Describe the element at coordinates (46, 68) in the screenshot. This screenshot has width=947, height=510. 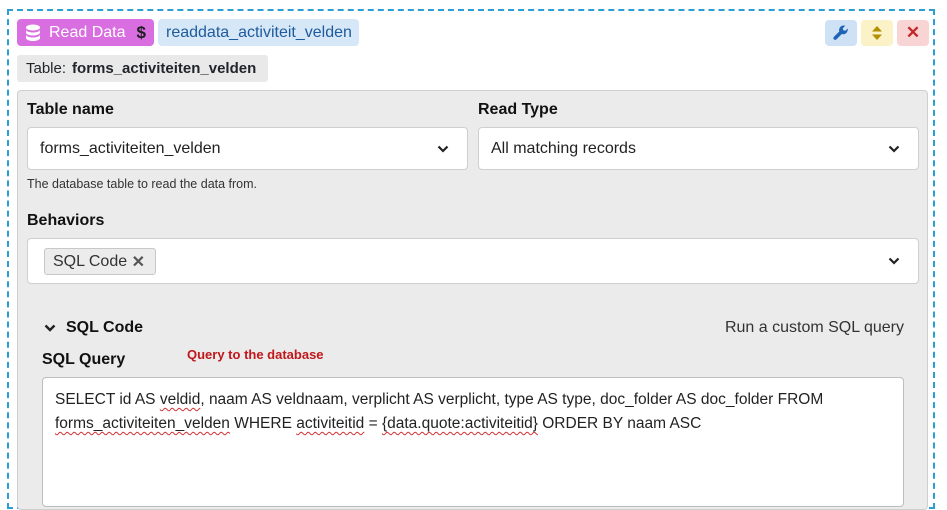
I see `table-tag-key: Table:` at that location.